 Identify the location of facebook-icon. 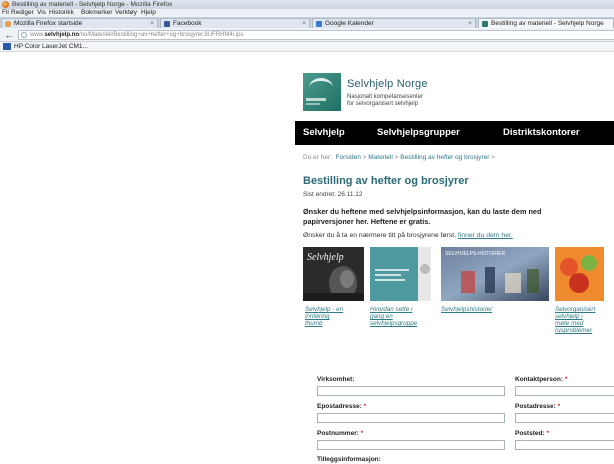
(167, 24).